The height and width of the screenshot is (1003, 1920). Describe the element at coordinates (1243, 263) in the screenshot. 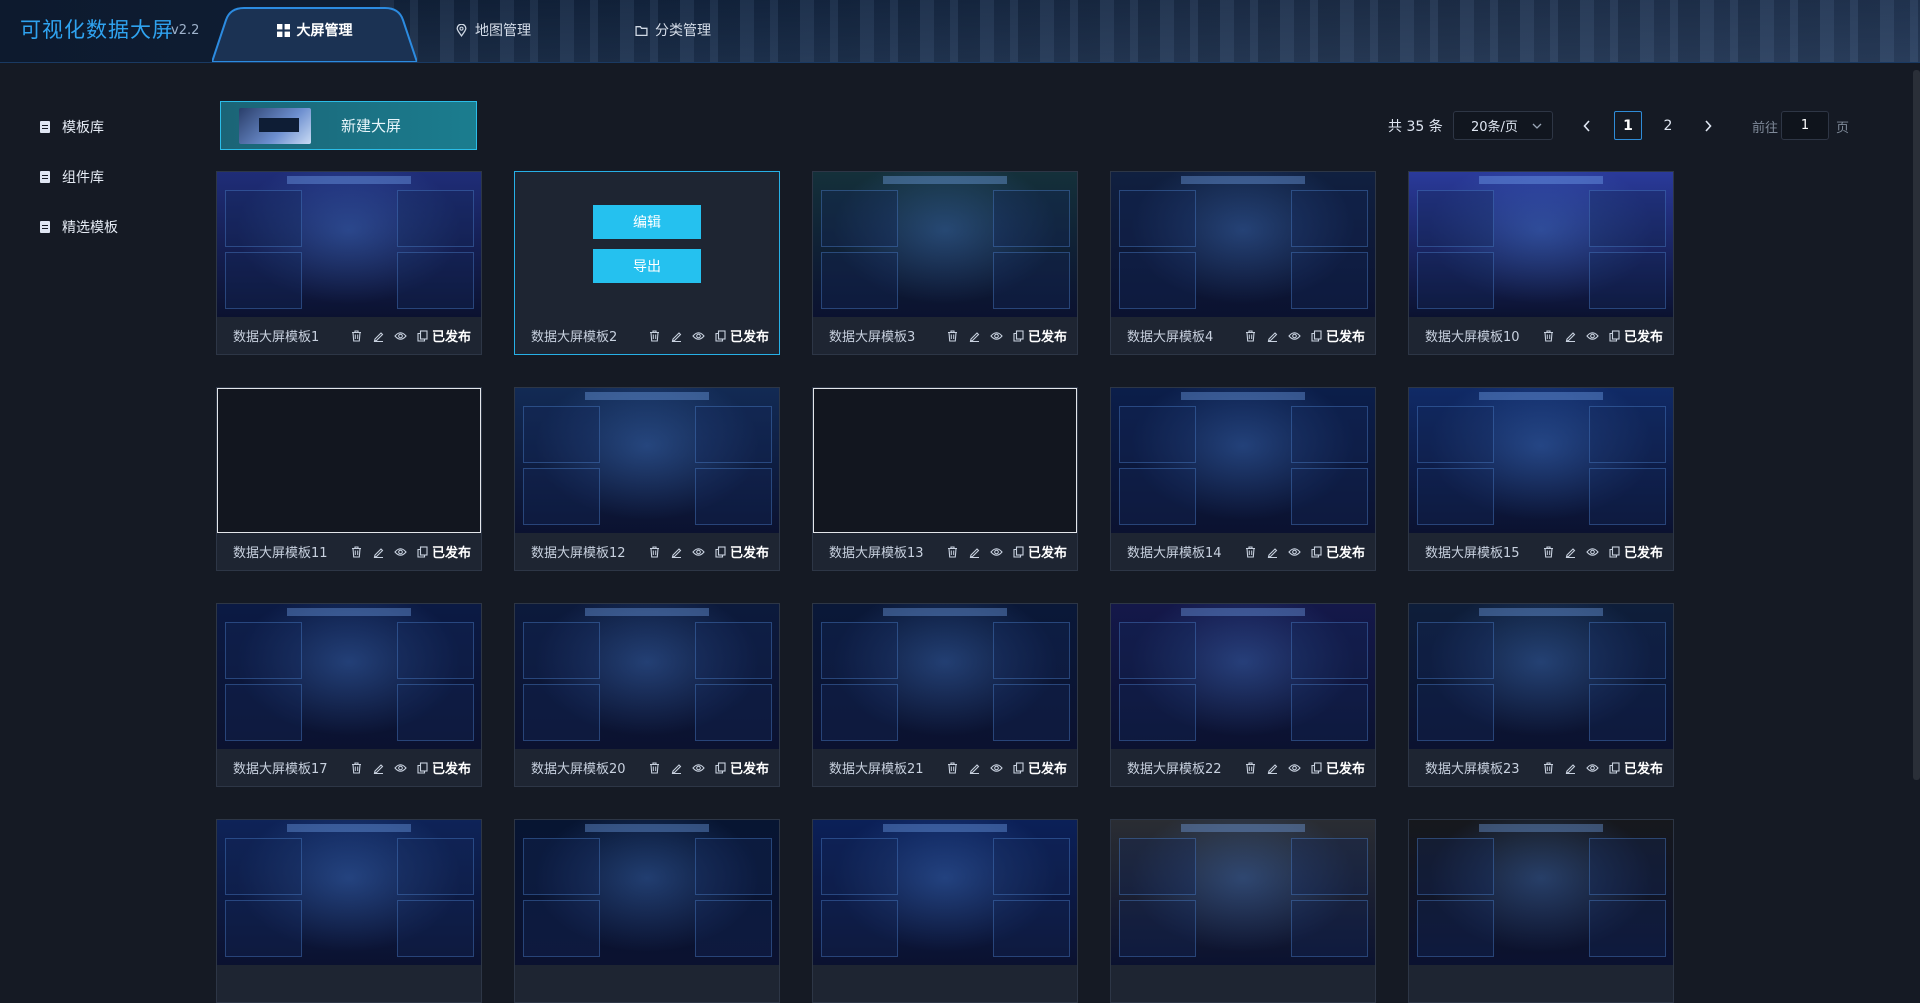

I see `template-card: 数据大屏模板4 已发布` at that location.